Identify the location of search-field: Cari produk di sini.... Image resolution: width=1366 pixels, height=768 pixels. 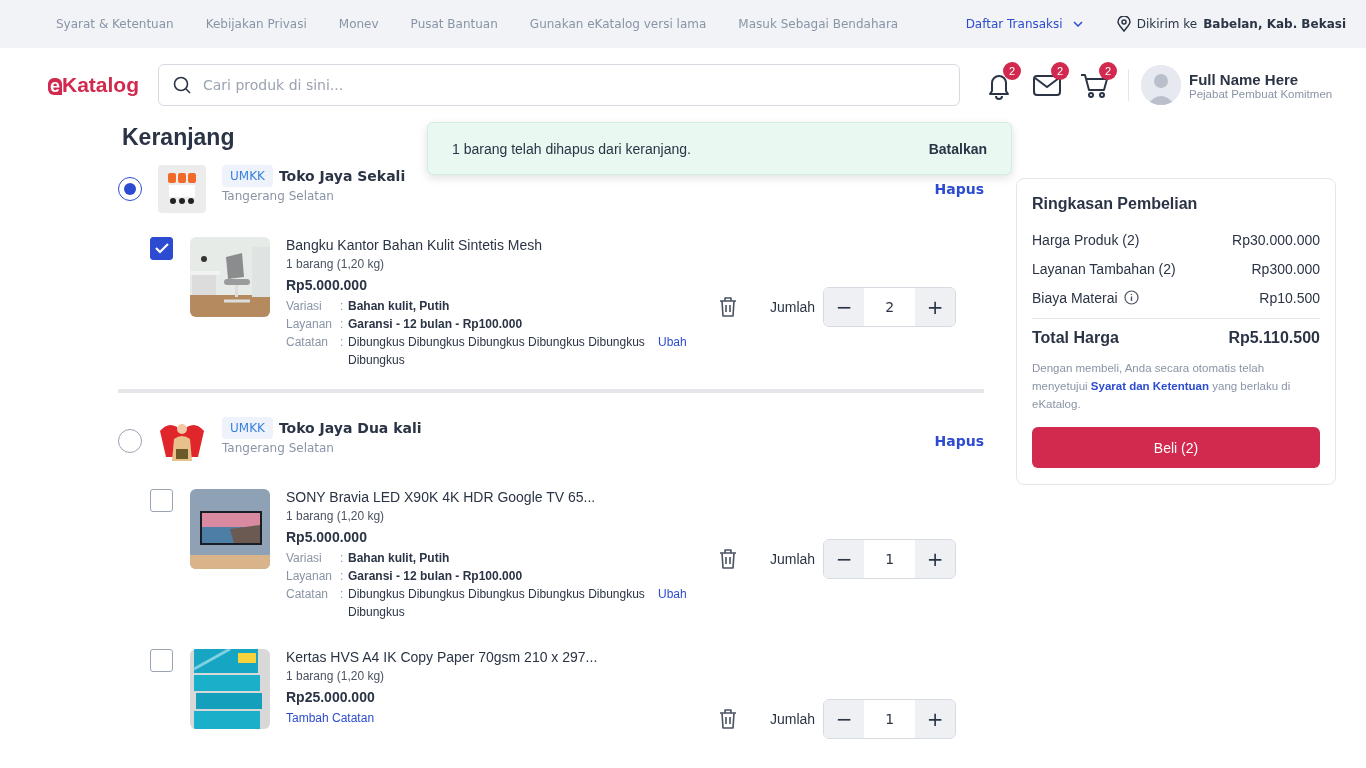
(559, 85).